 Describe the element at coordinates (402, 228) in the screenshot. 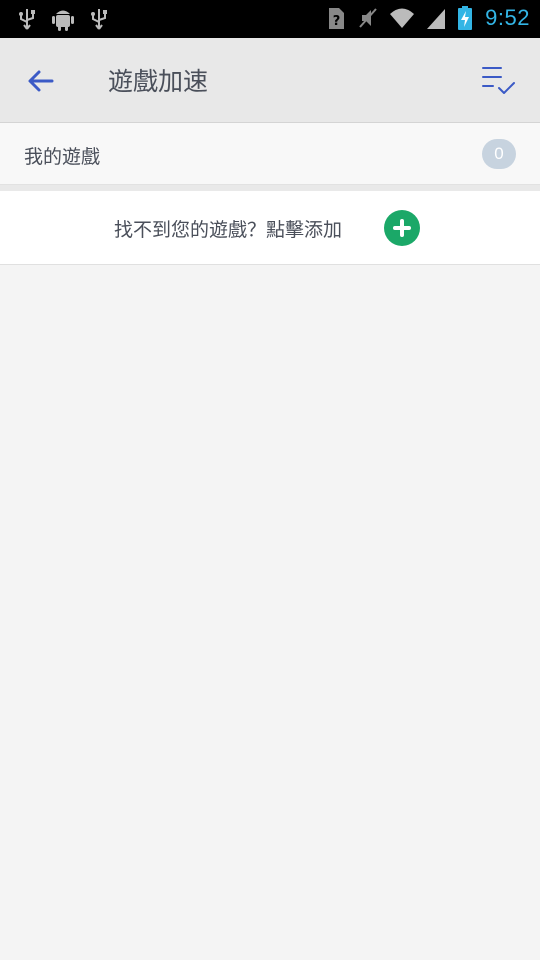

I see `plus-circle-icon` at that location.